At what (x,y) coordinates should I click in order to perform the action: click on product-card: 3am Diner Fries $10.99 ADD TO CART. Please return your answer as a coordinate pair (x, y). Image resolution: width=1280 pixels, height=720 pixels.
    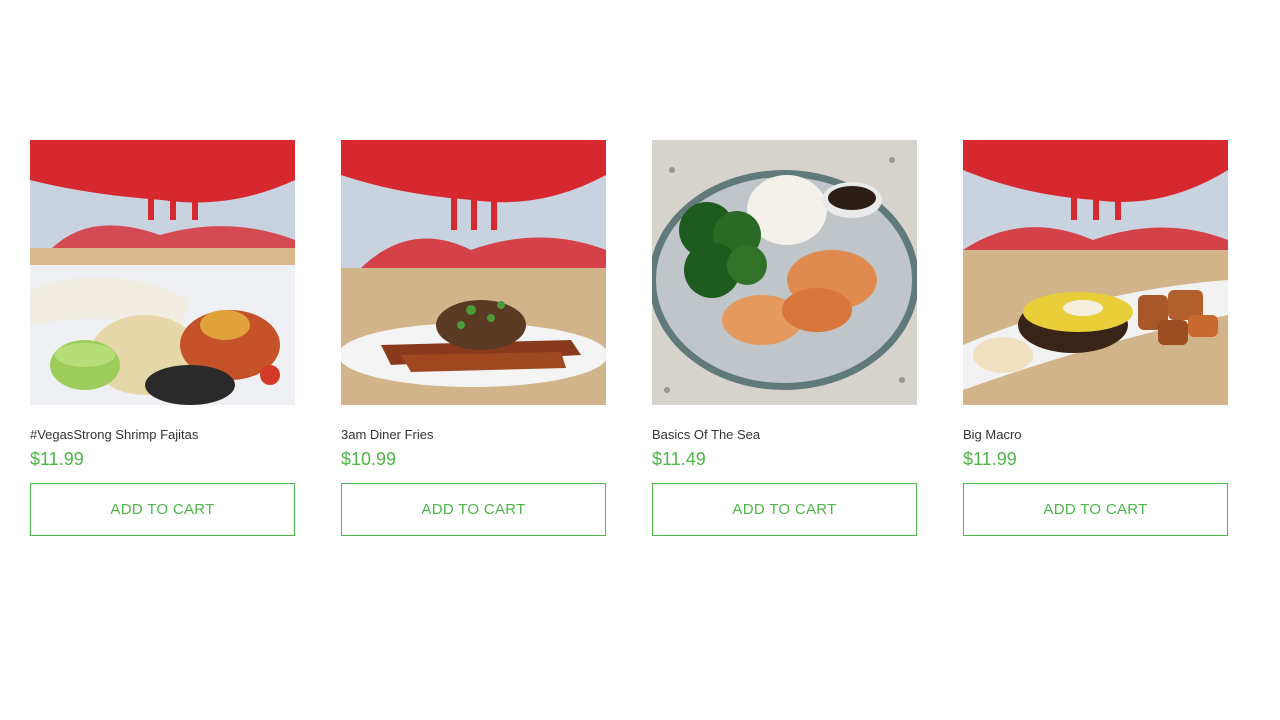
    Looking at the image, I should click on (473, 338).